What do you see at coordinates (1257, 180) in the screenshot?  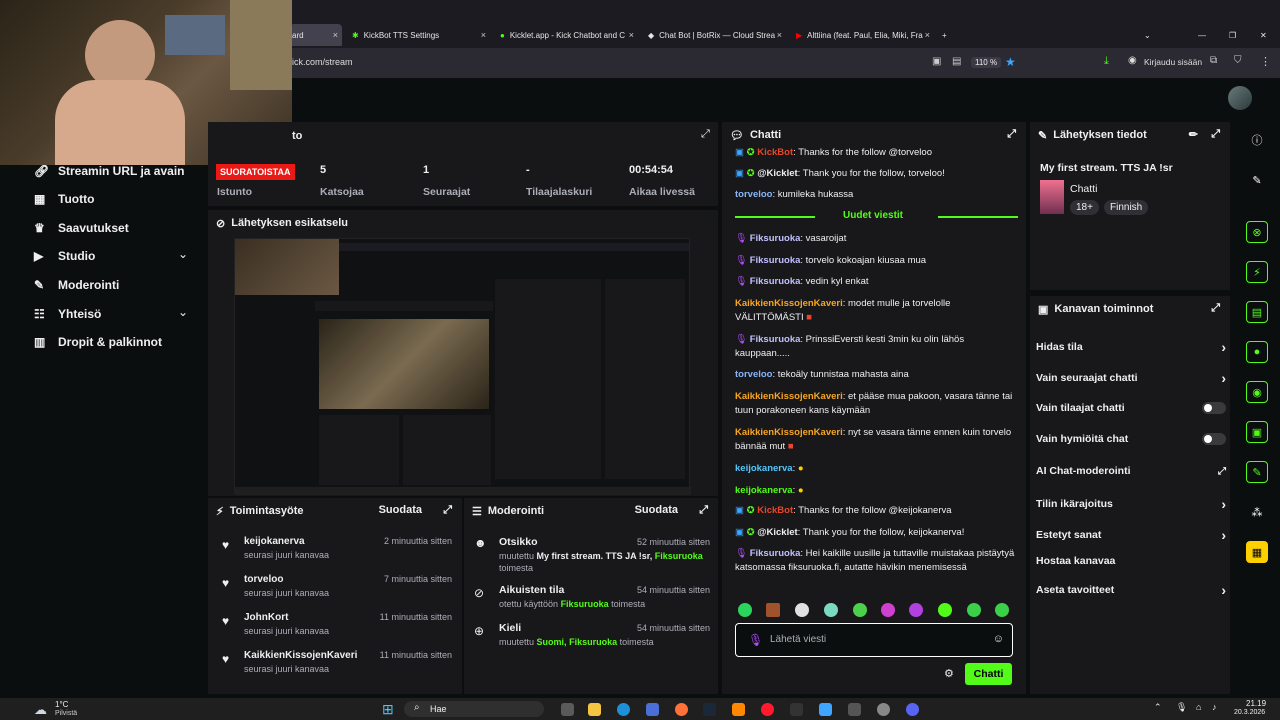 I see `pencil-icon: ✎` at bounding box center [1257, 180].